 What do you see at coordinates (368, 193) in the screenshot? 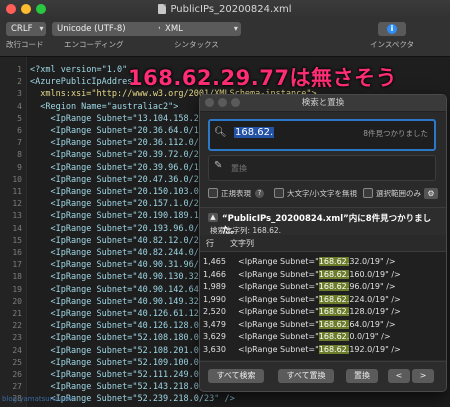
I see `in-selection-checkbox` at bounding box center [368, 193].